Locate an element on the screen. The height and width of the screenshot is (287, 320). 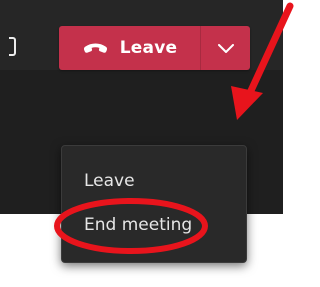
leave-options-toggle-button is located at coordinates (225, 48).